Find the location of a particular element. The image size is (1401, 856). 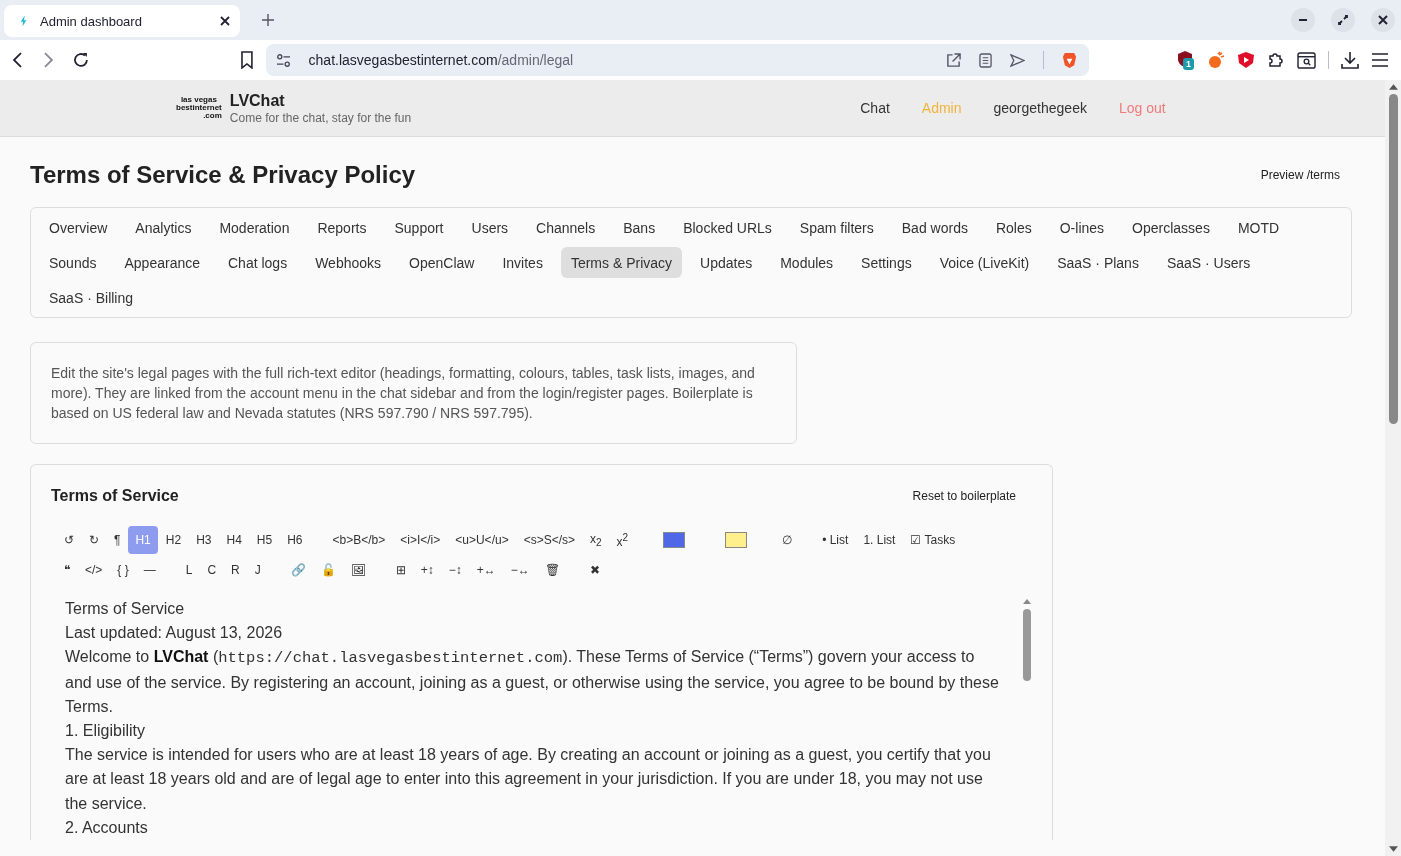

toolbar-button: <b>B</b> is located at coordinates (359, 540).